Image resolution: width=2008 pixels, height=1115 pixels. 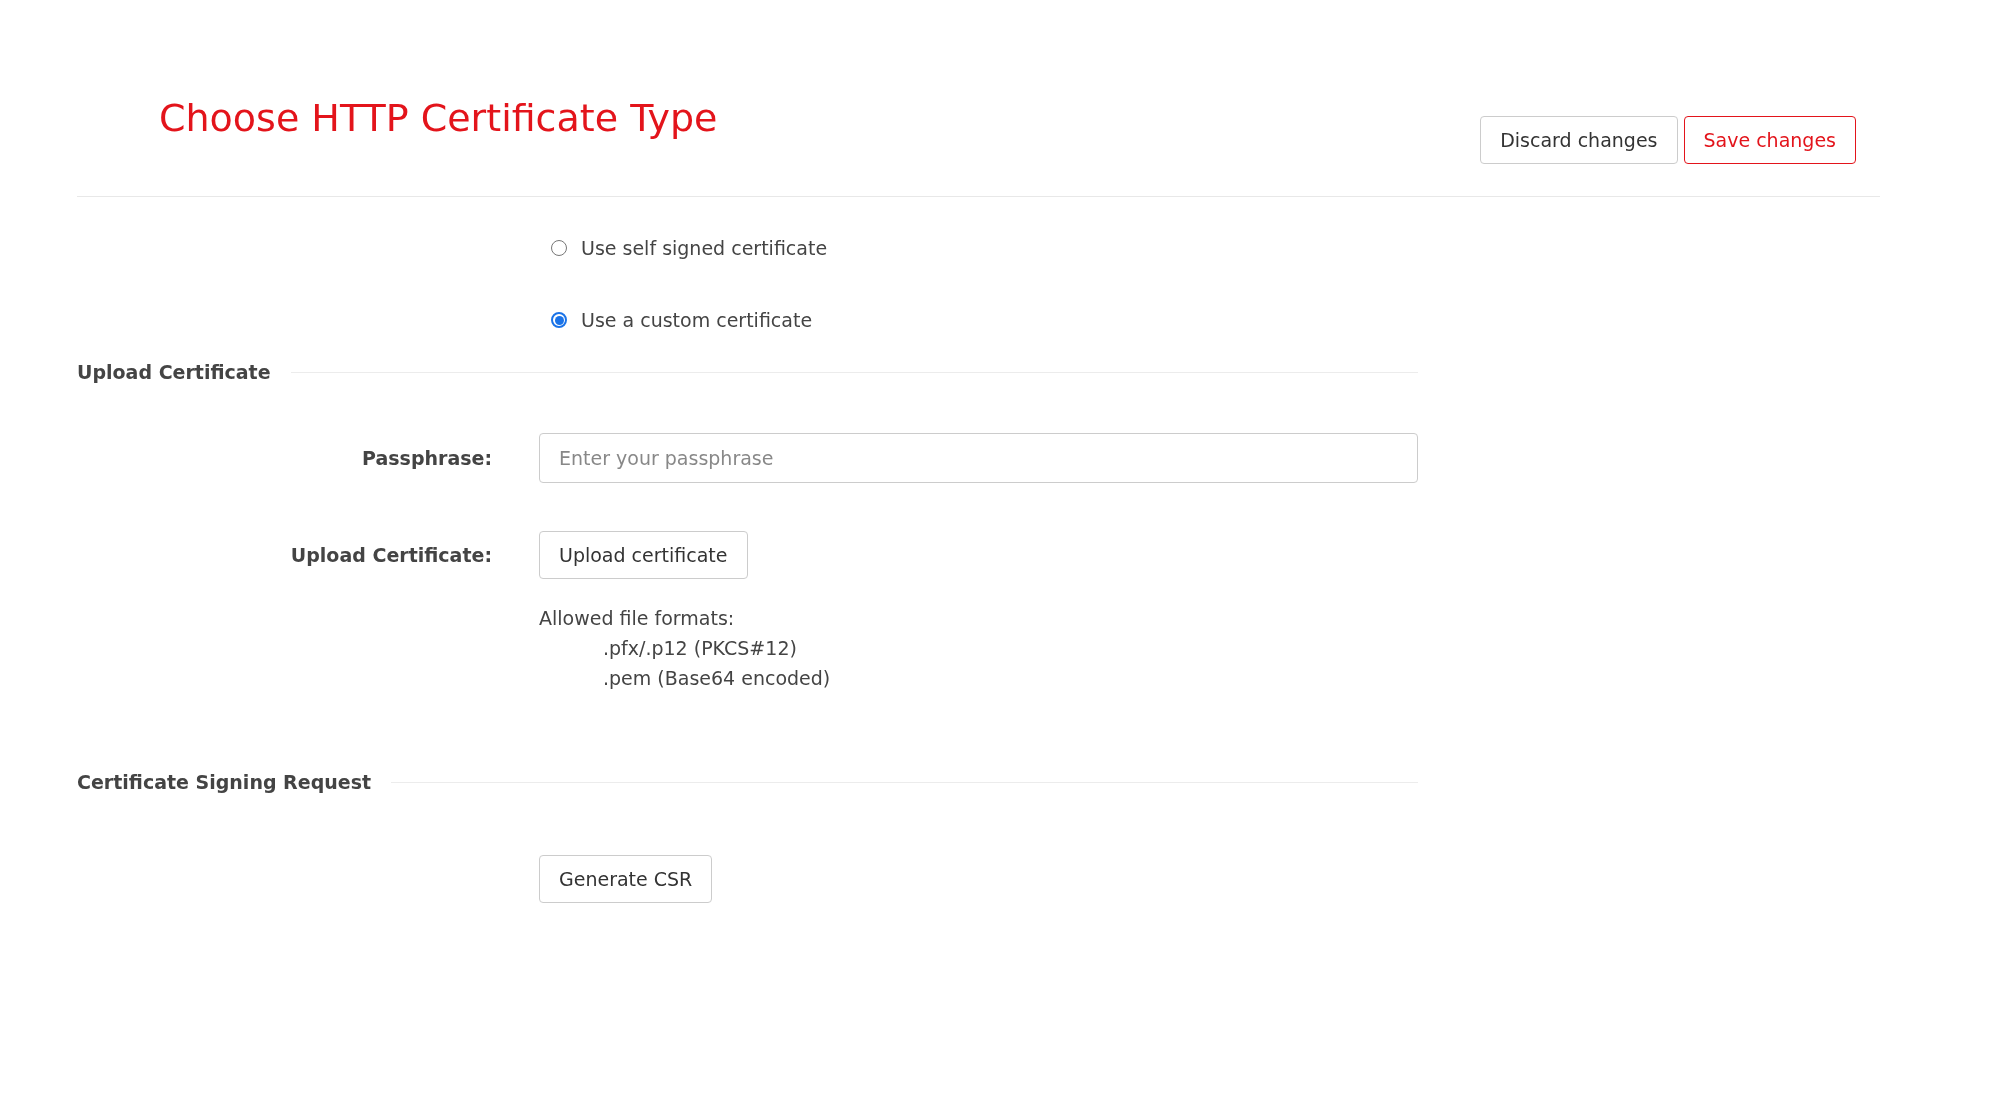 I want to click on field-label: Upload Certificate:, so click(x=390, y=555).